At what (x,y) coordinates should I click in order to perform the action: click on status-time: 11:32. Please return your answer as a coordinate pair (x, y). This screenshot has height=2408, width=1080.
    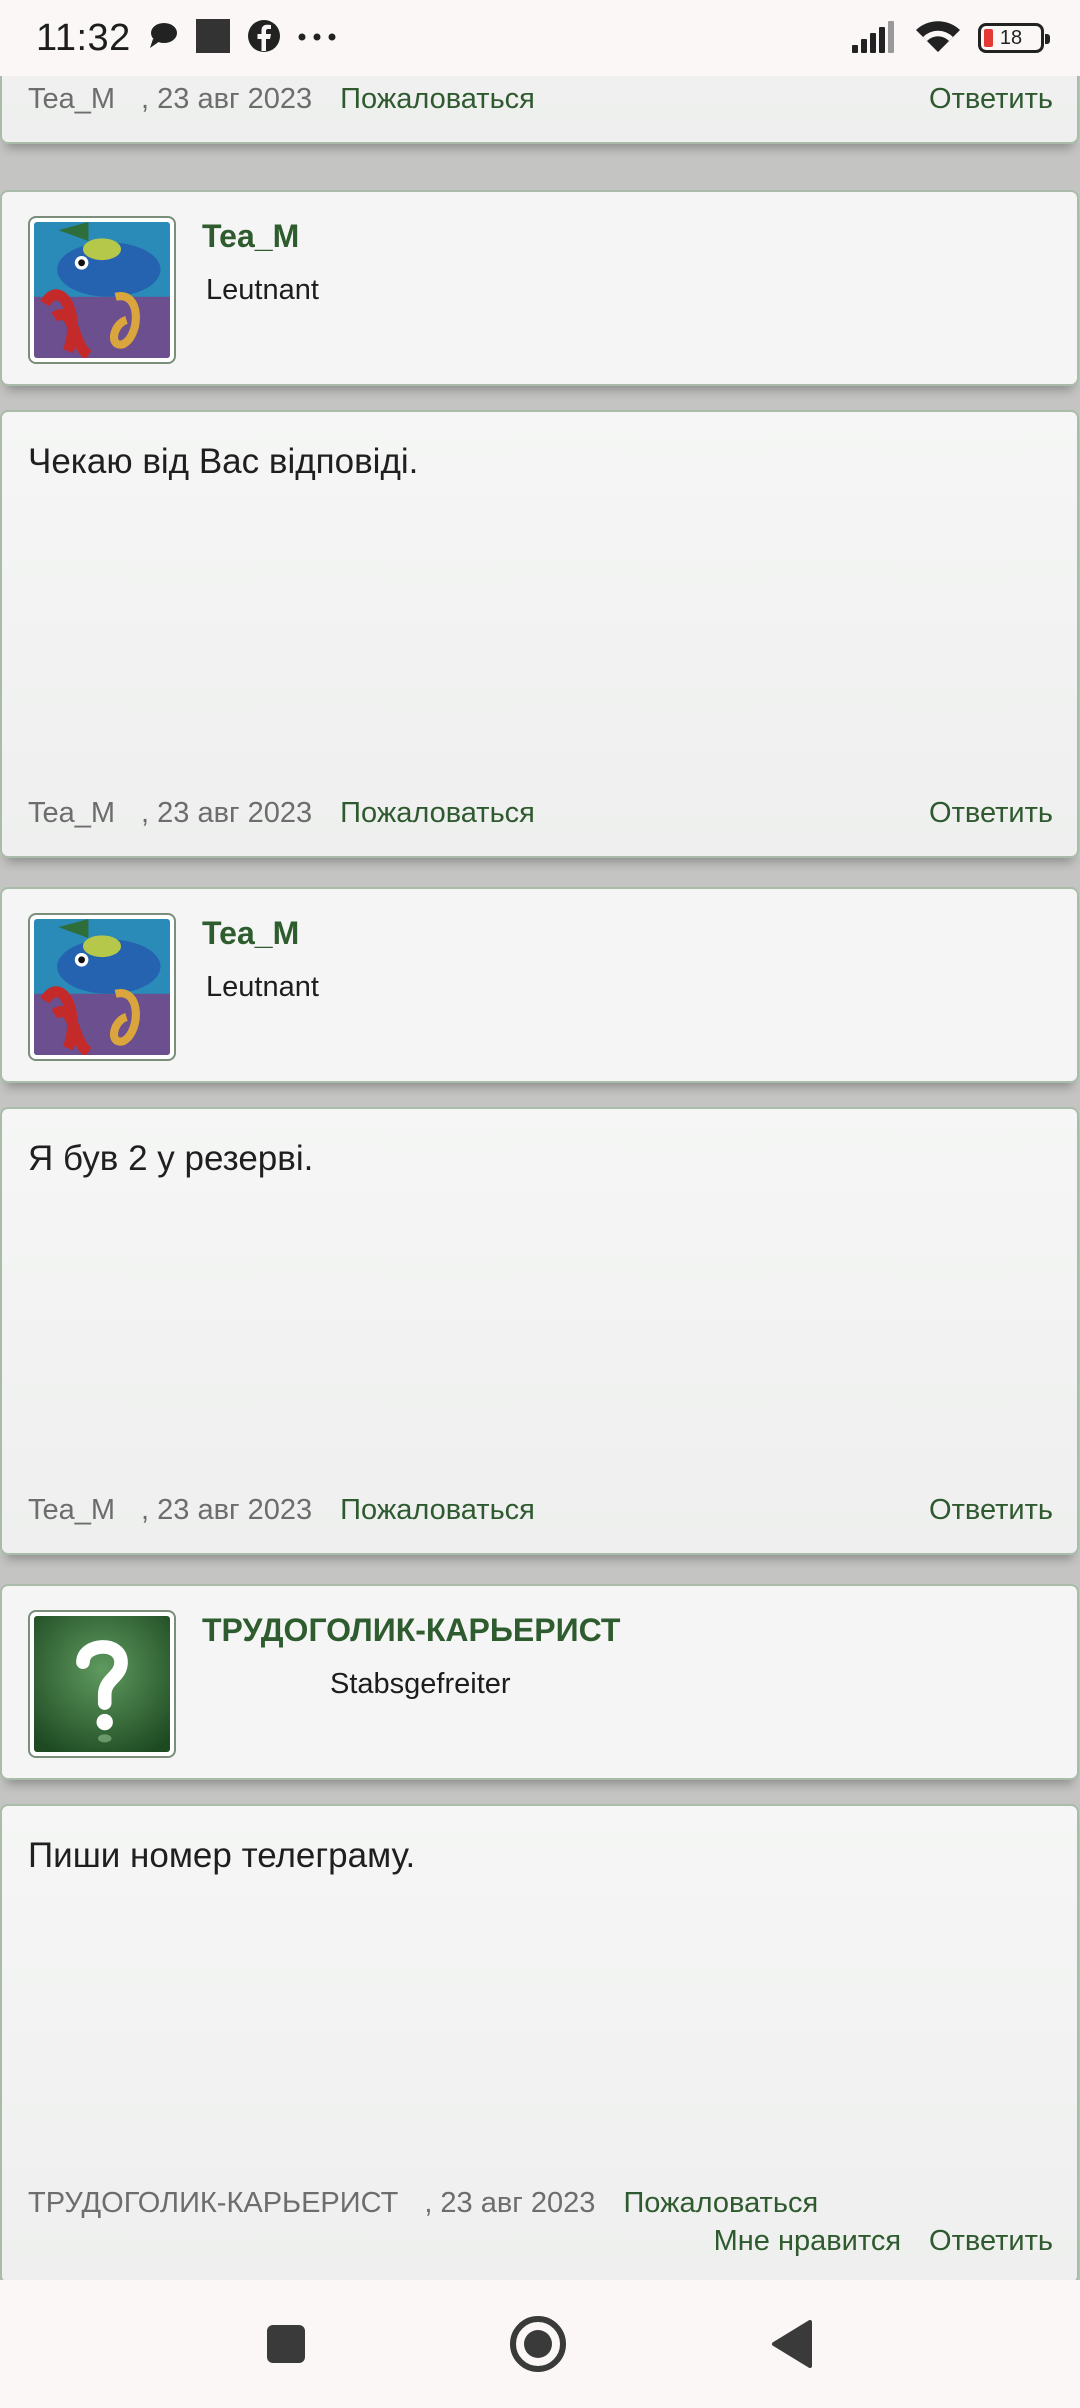
    Looking at the image, I should click on (83, 37).